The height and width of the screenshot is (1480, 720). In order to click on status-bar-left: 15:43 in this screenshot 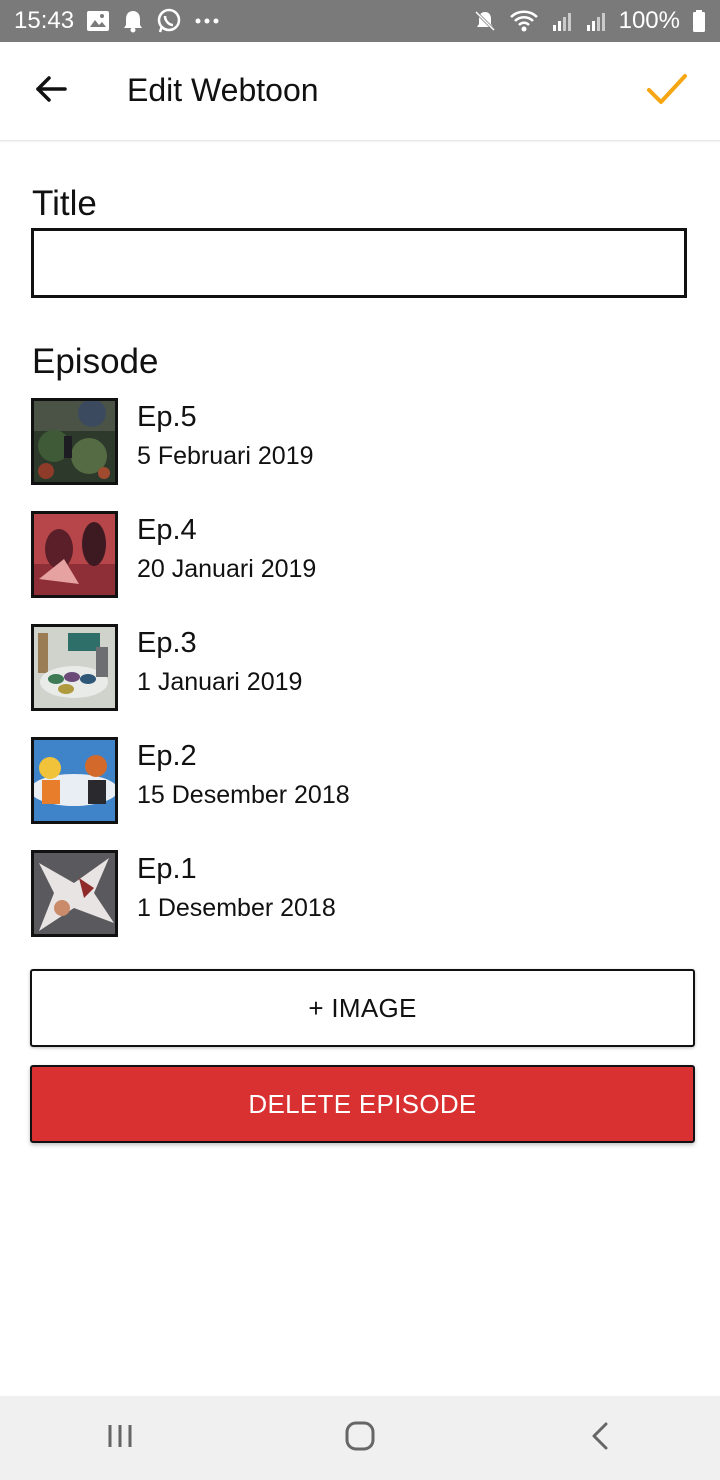, I will do `click(117, 21)`.